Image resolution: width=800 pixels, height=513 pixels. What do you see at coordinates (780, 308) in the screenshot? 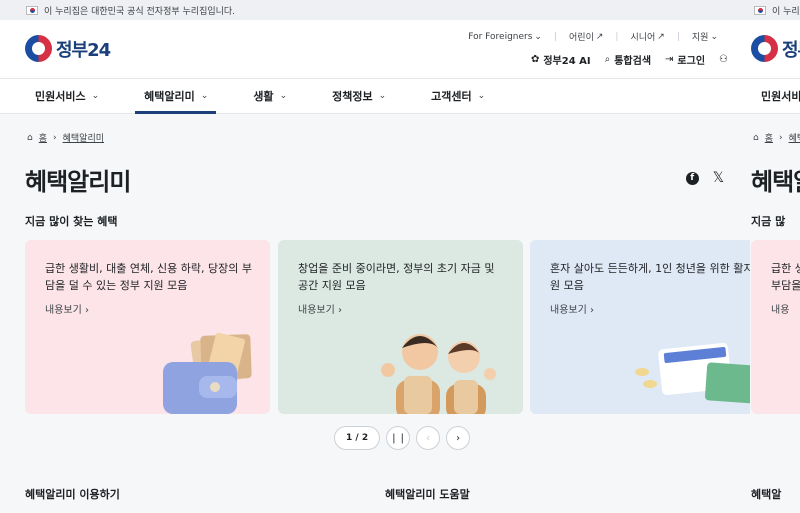
I see `card-more-link: 내용` at bounding box center [780, 308].